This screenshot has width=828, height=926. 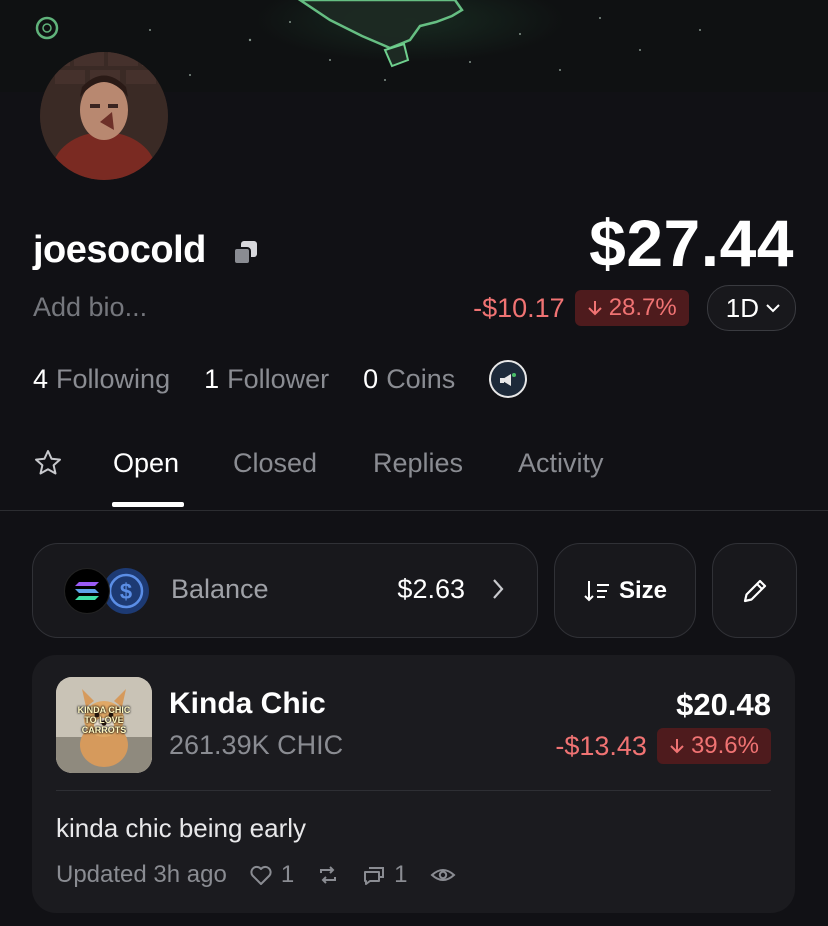 I want to click on following-stat: 4 Following, so click(x=101, y=379).